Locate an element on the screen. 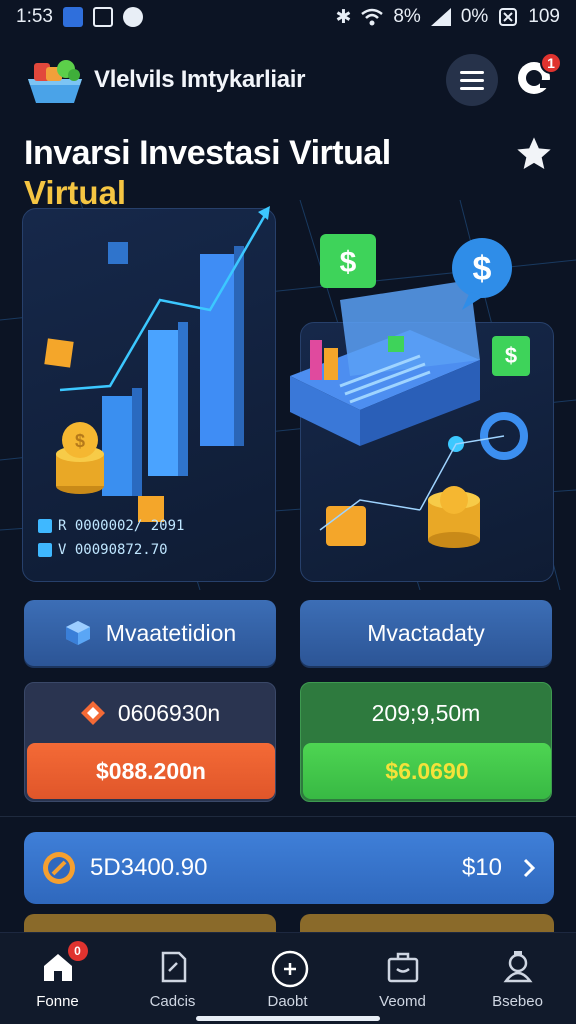 The height and width of the screenshot is (1024, 576). nav-item-documents: Cadcis is located at coordinates (172, 978).